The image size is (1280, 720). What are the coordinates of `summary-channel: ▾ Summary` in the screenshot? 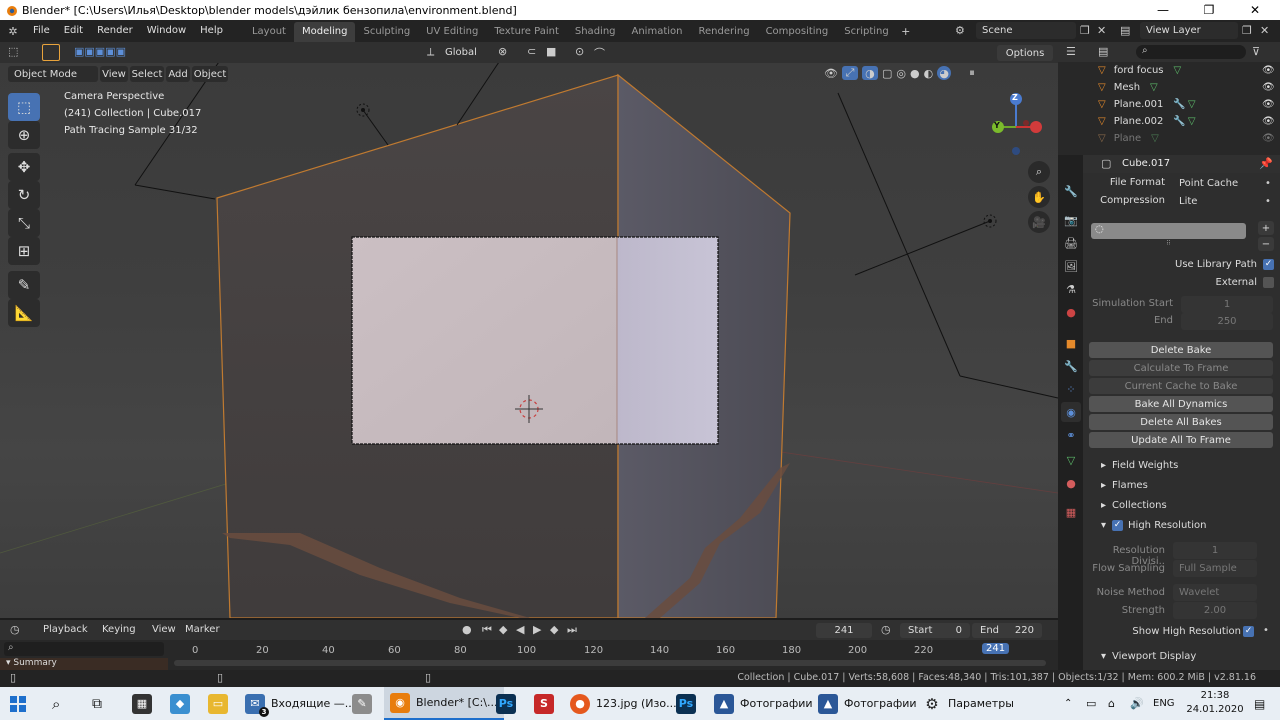 It's located at (84, 664).